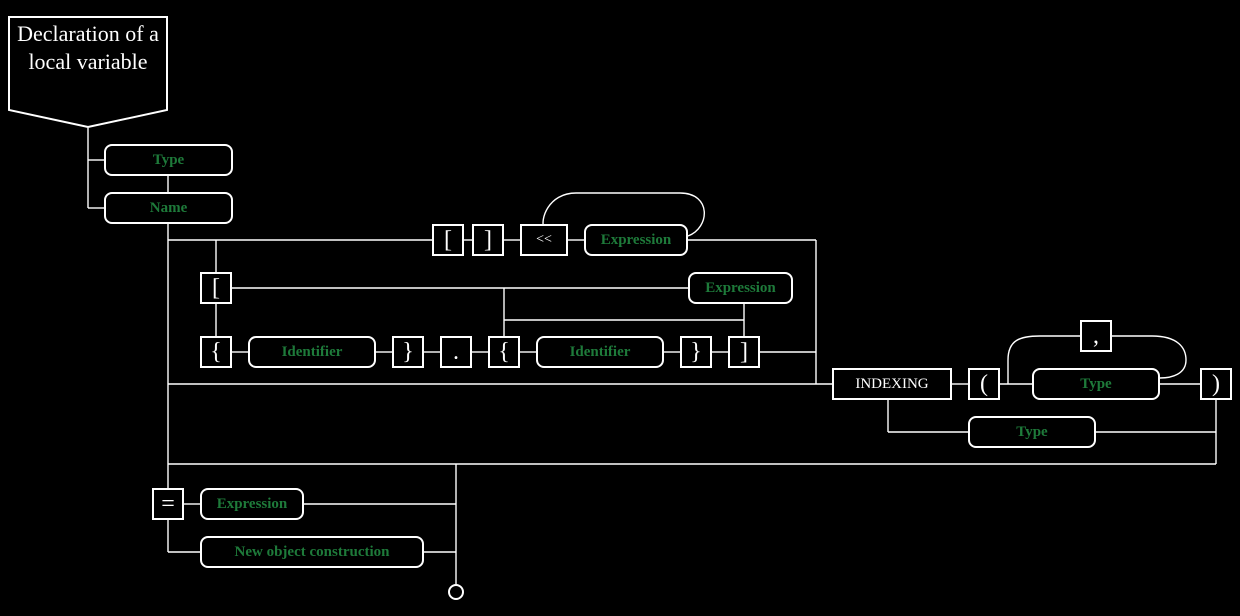 This screenshot has height=616, width=1240. What do you see at coordinates (740, 288) in the screenshot?
I see `rule-expression-index: Expression` at bounding box center [740, 288].